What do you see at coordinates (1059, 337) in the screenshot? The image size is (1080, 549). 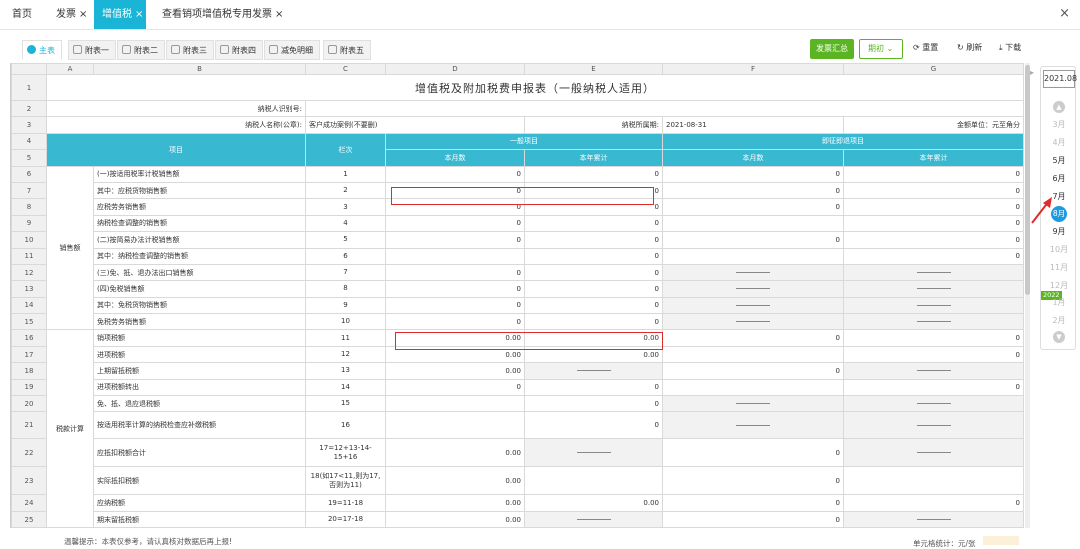 I see `calendar-down-icon: ▼` at bounding box center [1059, 337].